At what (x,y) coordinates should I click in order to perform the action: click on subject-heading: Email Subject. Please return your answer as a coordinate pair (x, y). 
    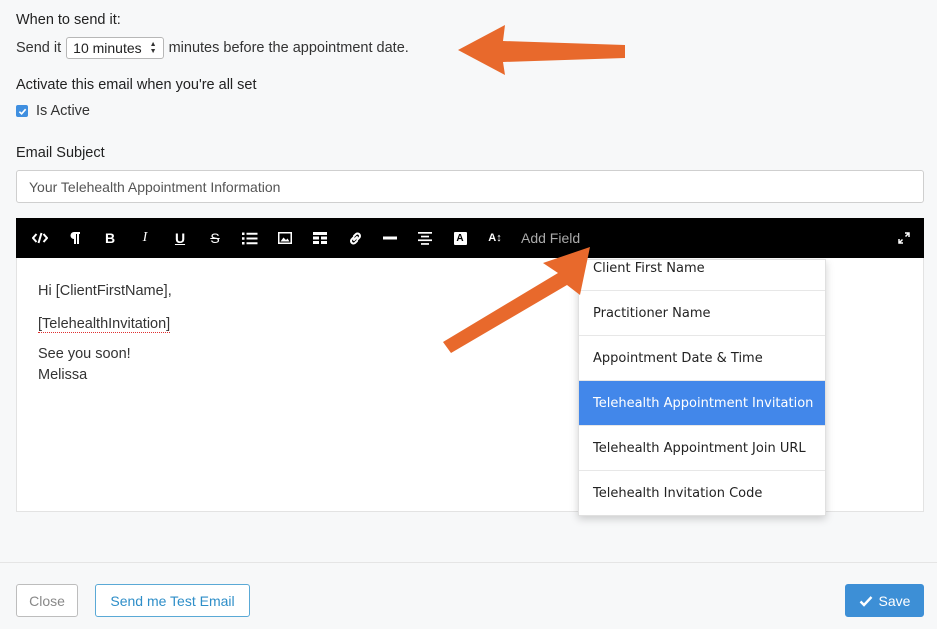
    Looking at the image, I should click on (60, 153).